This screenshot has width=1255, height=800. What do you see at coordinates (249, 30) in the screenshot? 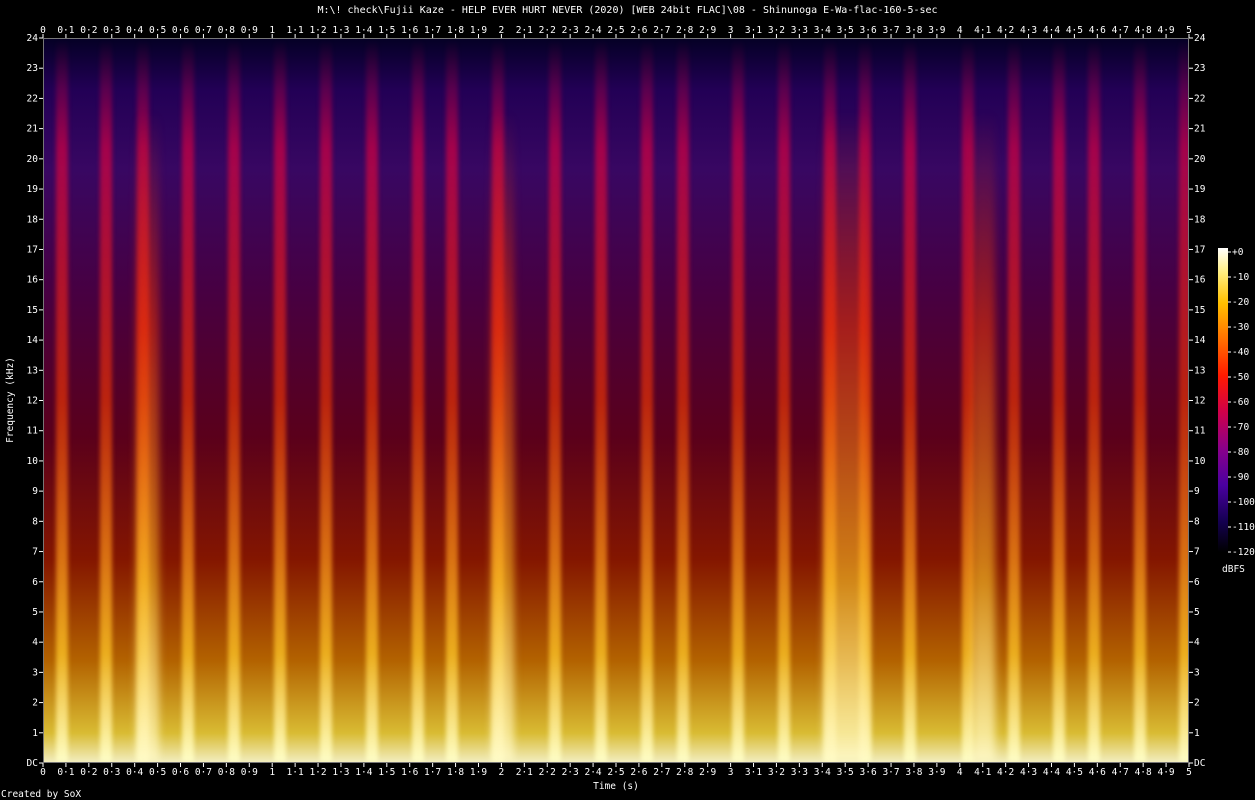
I see `x-tick-label: 0·9` at bounding box center [249, 30].